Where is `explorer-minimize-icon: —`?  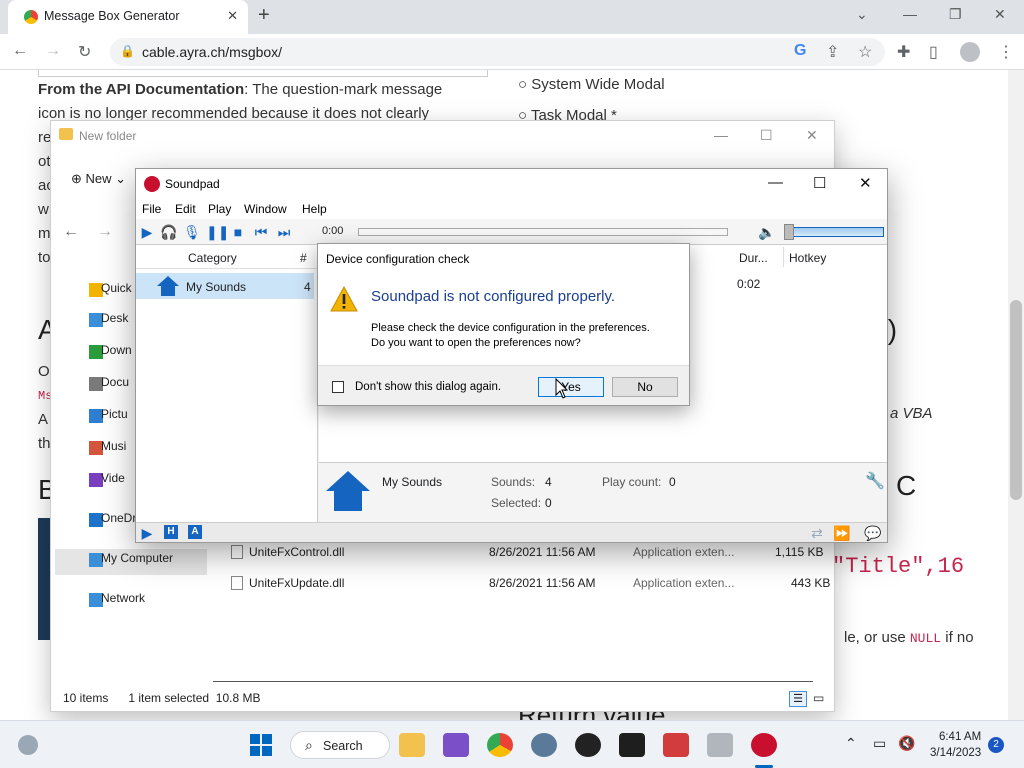 explorer-minimize-icon: — is located at coordinates (721, 135).